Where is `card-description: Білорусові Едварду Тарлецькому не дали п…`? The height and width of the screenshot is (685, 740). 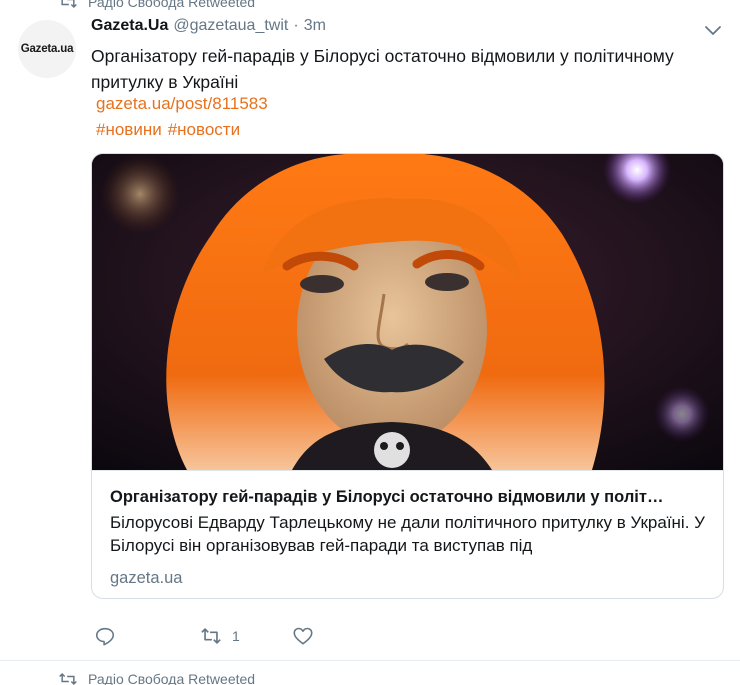 card-description: Білорусові Едварду Тарлецькому не дали п… is located at coordinates (407, 534).